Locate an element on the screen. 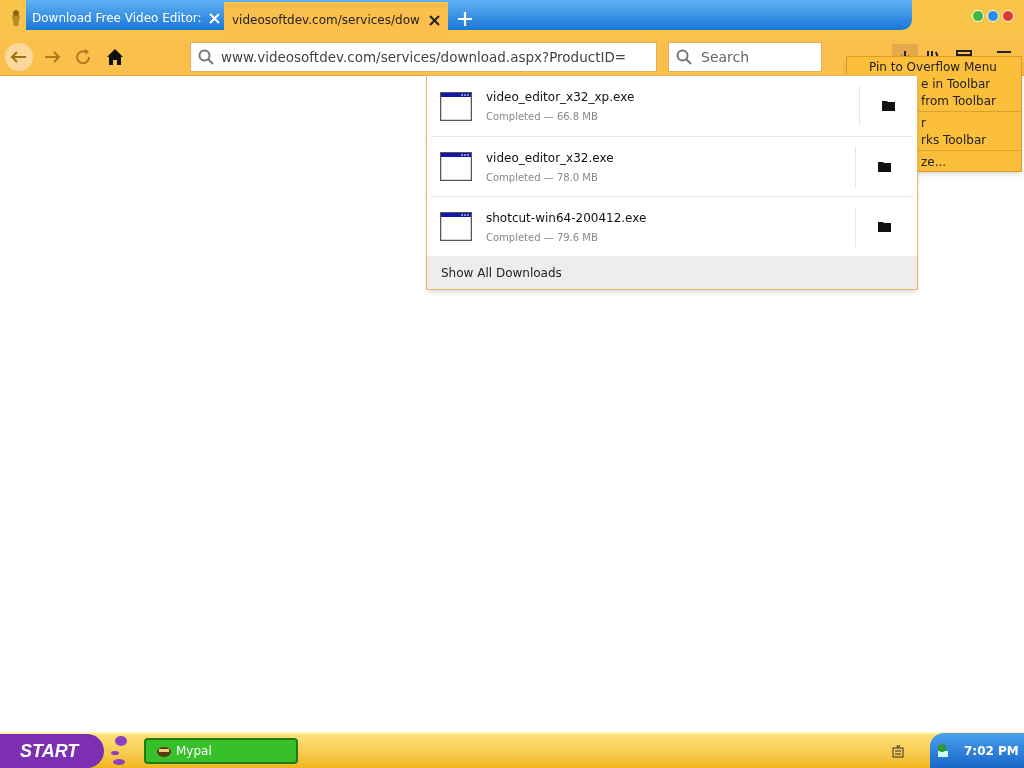 The height and width of the screenshot is (768, 1024). download-status: Completed — 78.0 MB is located at coordinates (542, 177).